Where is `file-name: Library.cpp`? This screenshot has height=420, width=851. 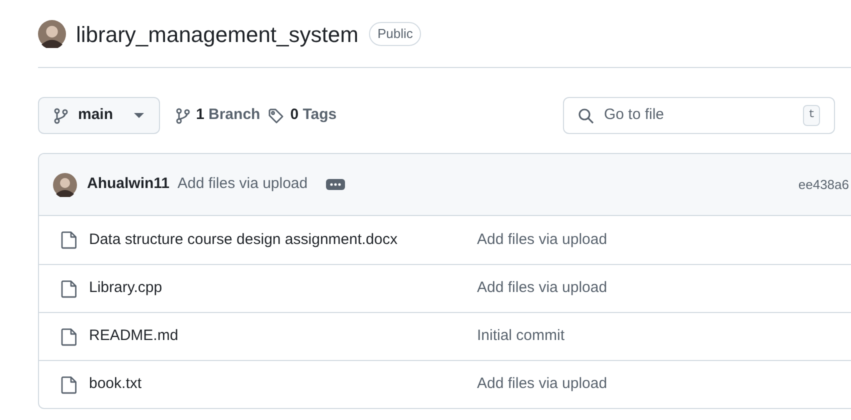 file-name: Library.cpp is located at coordinates (283, 288).